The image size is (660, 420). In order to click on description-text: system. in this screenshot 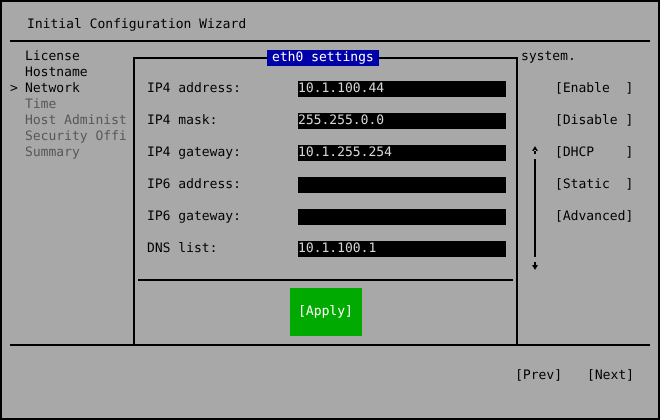, I will do `click(548, 57)`.